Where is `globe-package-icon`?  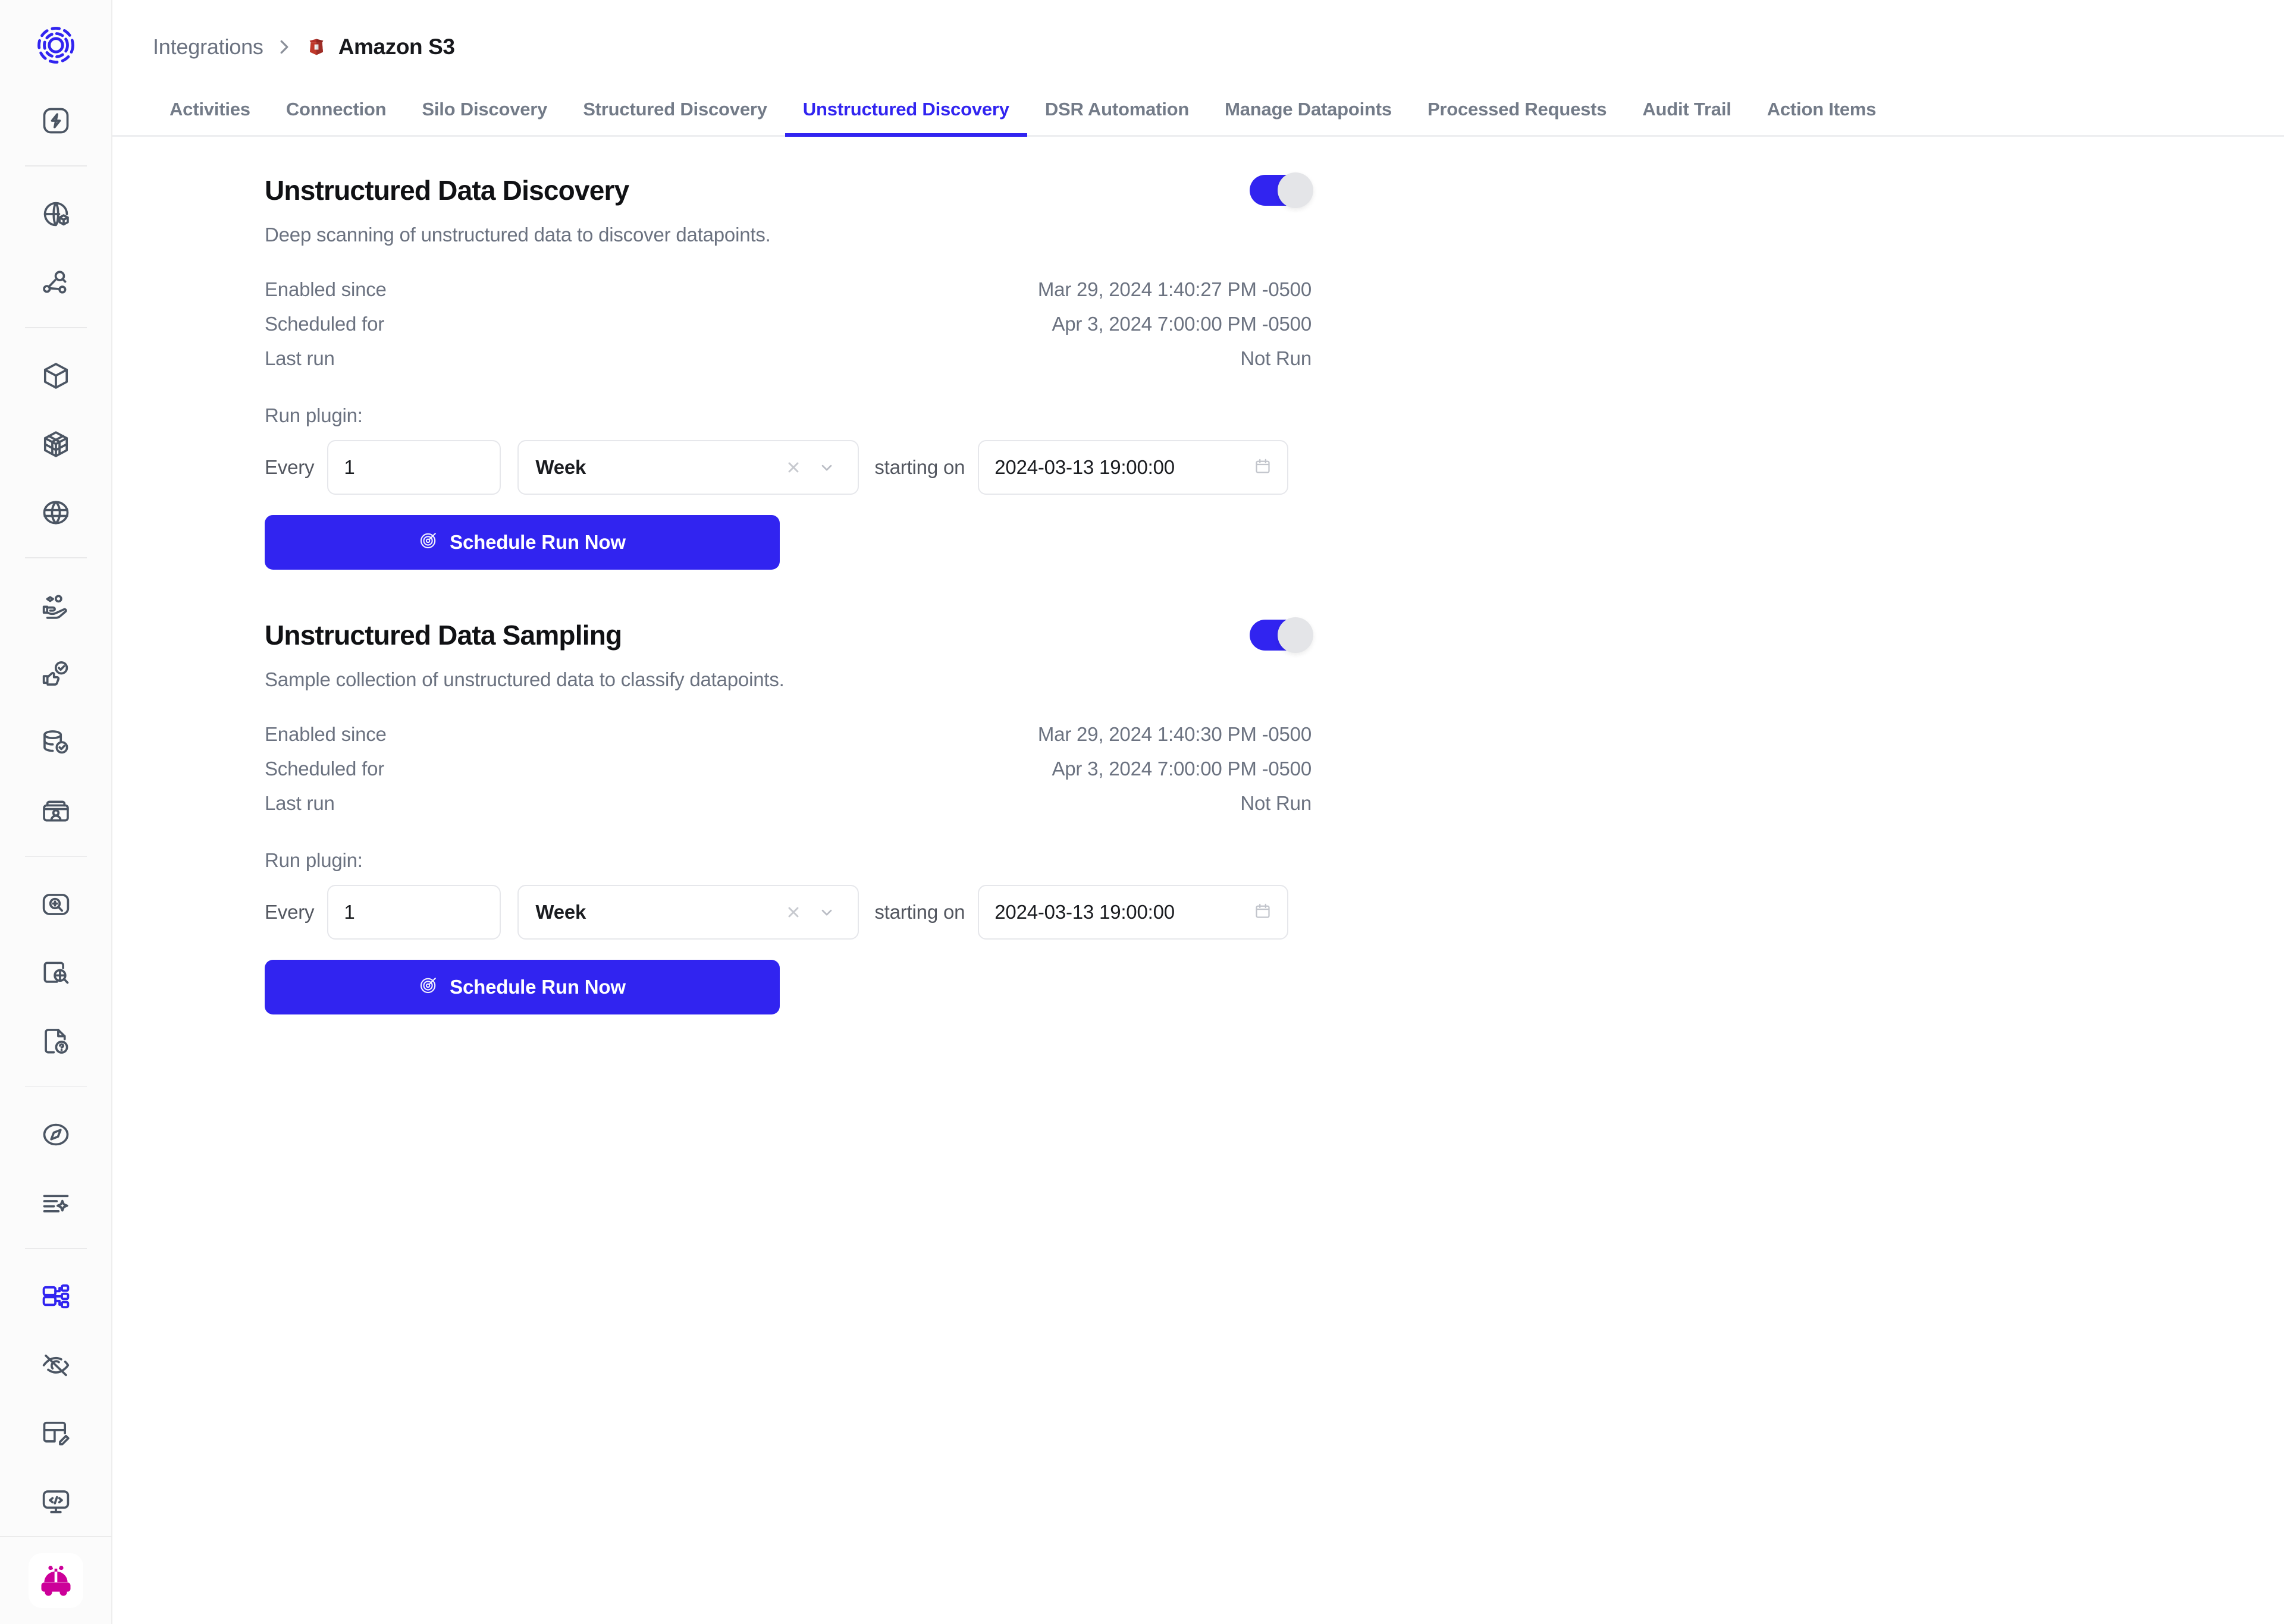 globe-package-icon is located at coordinates (56, 214).